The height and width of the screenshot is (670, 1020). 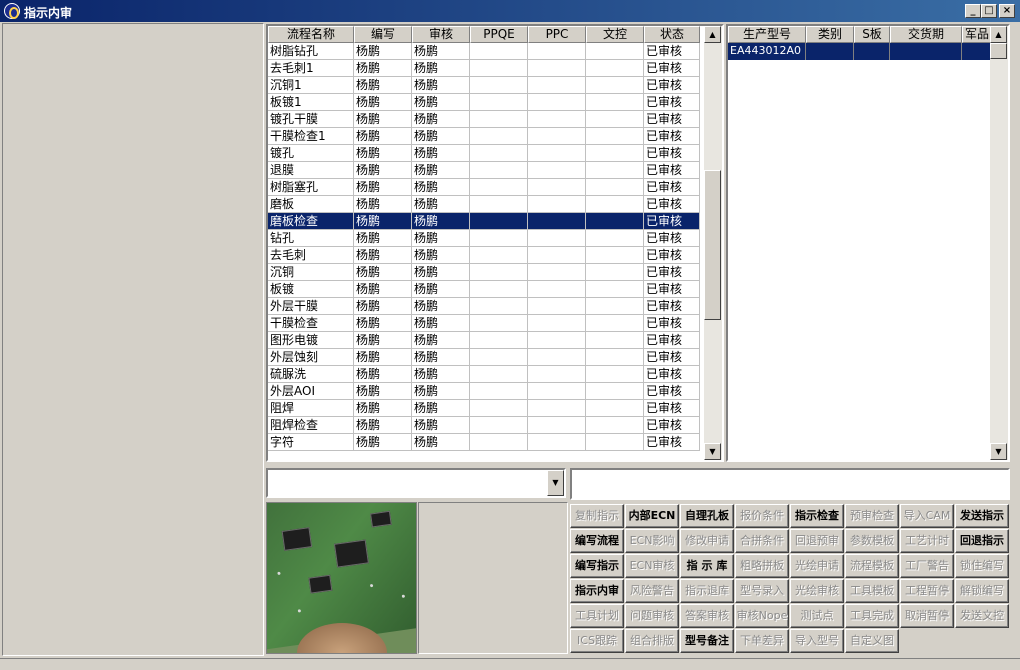 What do you see at coordinates (982, 516) in the screenshot?
I see `action-button: 发送指示` at bounding box center [982, 516].